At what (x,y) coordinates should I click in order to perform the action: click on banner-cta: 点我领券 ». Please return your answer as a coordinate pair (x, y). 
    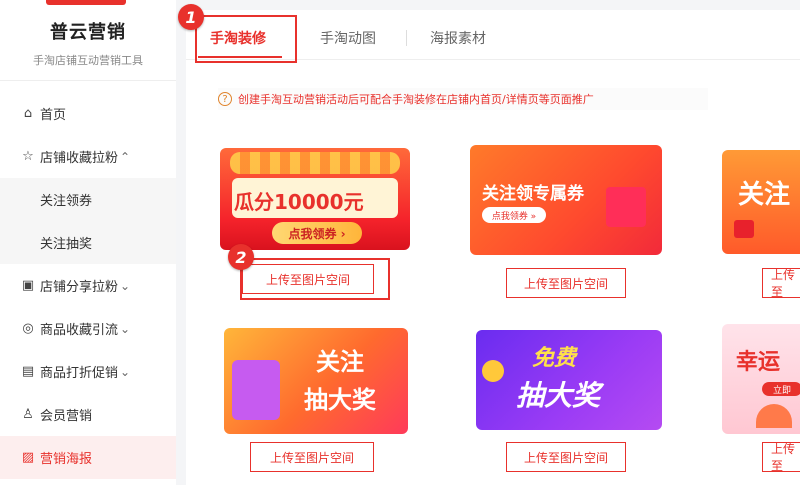
    Looking at the image, I should click on (514, 215).